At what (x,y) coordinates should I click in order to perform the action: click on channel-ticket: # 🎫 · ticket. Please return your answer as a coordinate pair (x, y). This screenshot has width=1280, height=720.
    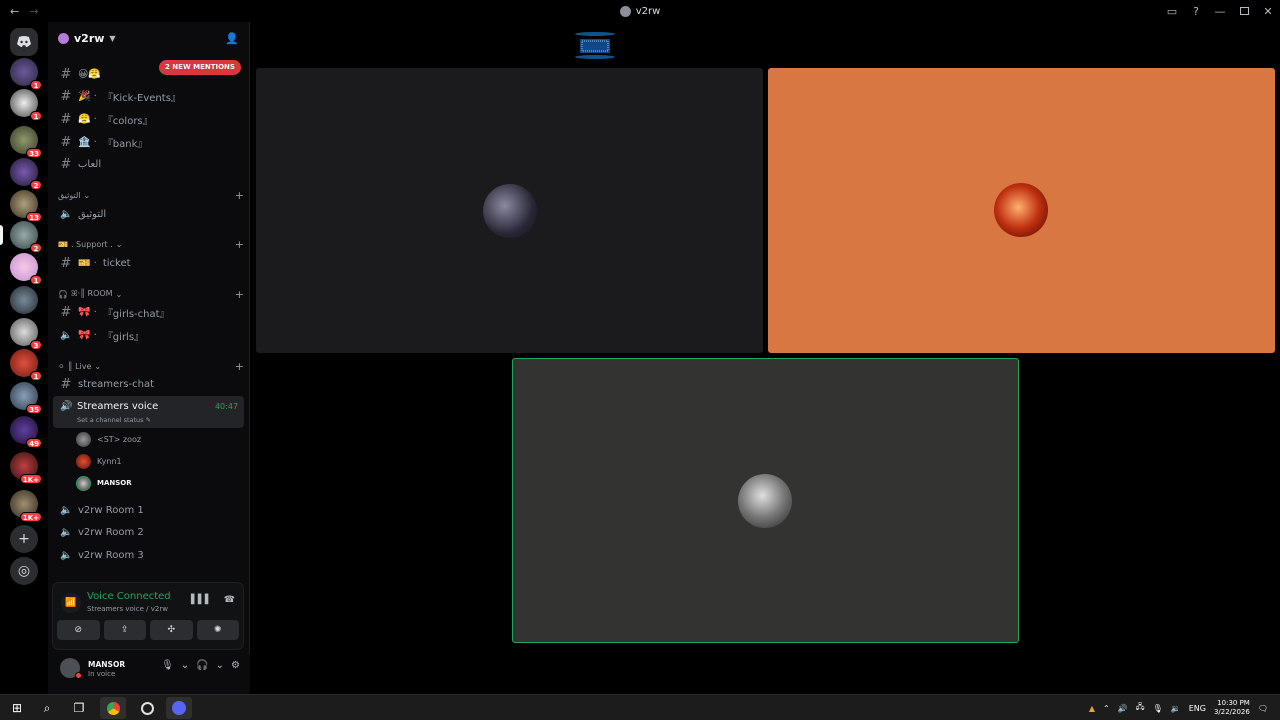
    Looking at the image, I should click on (149, 263).